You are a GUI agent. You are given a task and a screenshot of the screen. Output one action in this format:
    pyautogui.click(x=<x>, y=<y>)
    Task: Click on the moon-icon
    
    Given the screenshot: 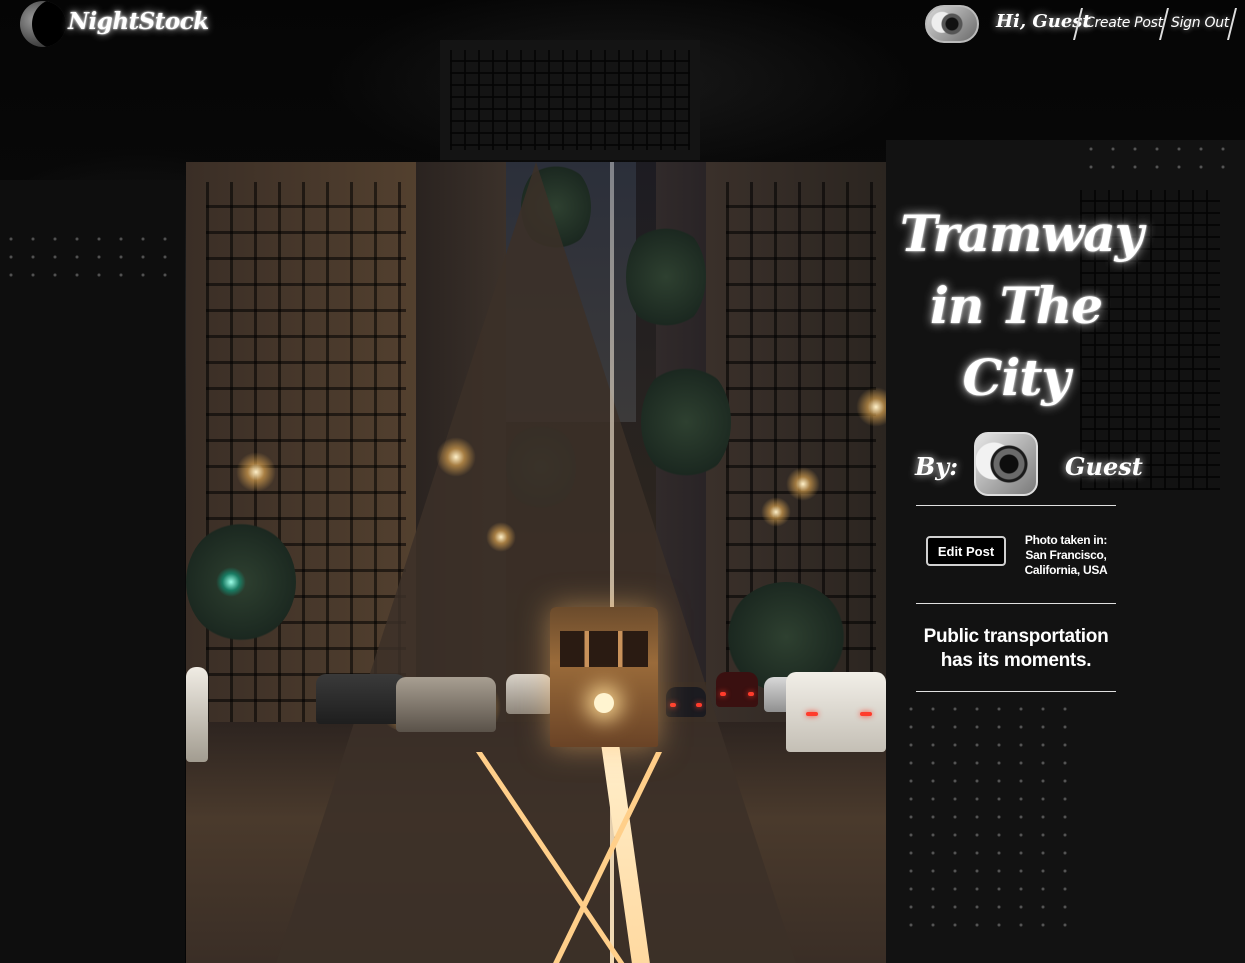 What is the action you would take?
    pyautogui.click(x=43, y=24)
    